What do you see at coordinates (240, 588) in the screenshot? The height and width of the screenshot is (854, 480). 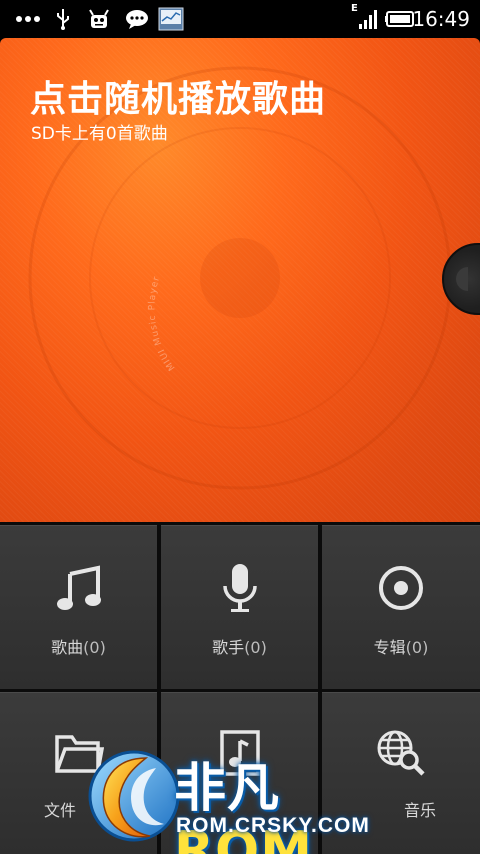 I see `microphone-icon` at bounding box center [240, 588].